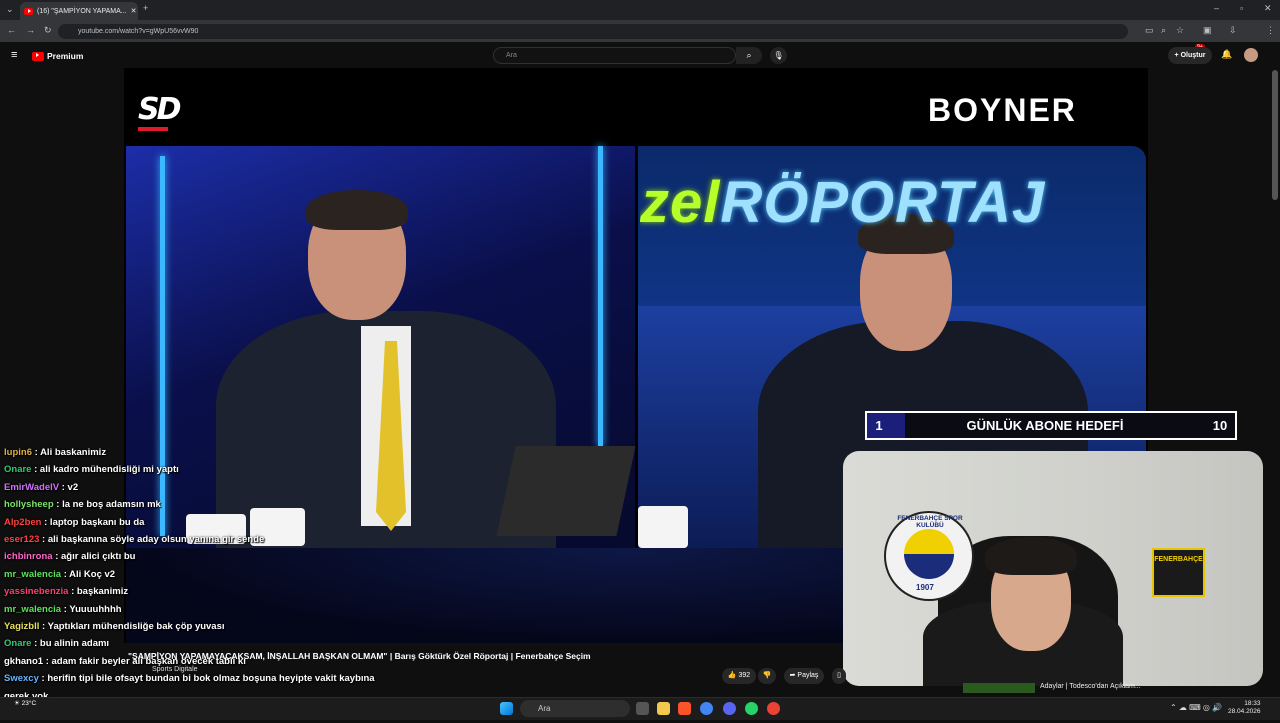 The height and width of the screenshot is (723, 1280). What do you see at coordinates (133, 627) in the screenshot?
I see `chat-text: : Yaptıkları mühendisliğe bak çöp yuvası` at bounding box center [133, 627].